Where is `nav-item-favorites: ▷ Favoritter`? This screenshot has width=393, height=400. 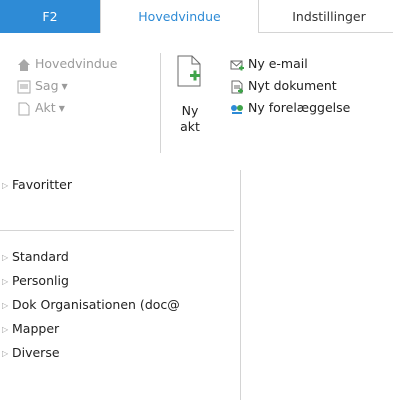
nav-item-favorites: ▷ Favoritter is located at coordinates (36, 185).